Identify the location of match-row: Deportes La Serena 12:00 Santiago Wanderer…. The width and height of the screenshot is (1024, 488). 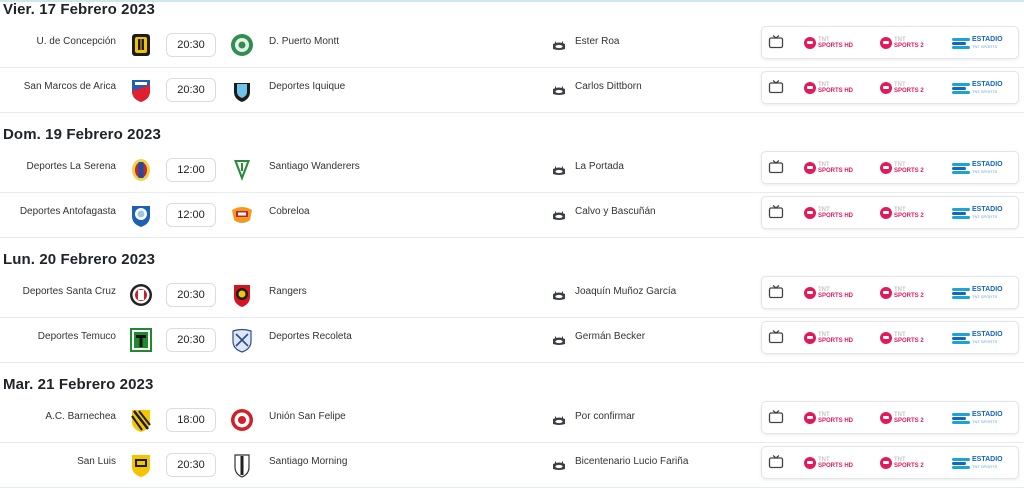
(512, 170).